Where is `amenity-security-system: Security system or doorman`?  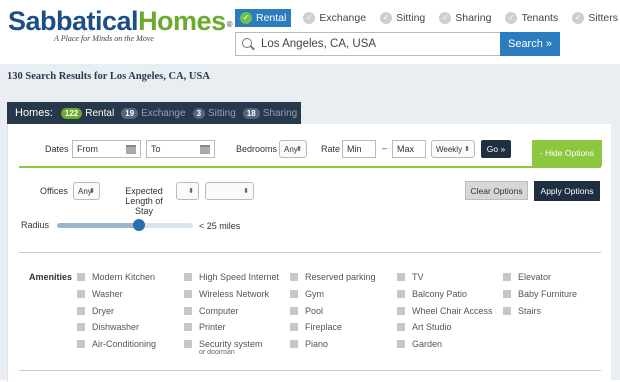
amenity-security-system: Security system or doorman is located at coordinates (223, 348).